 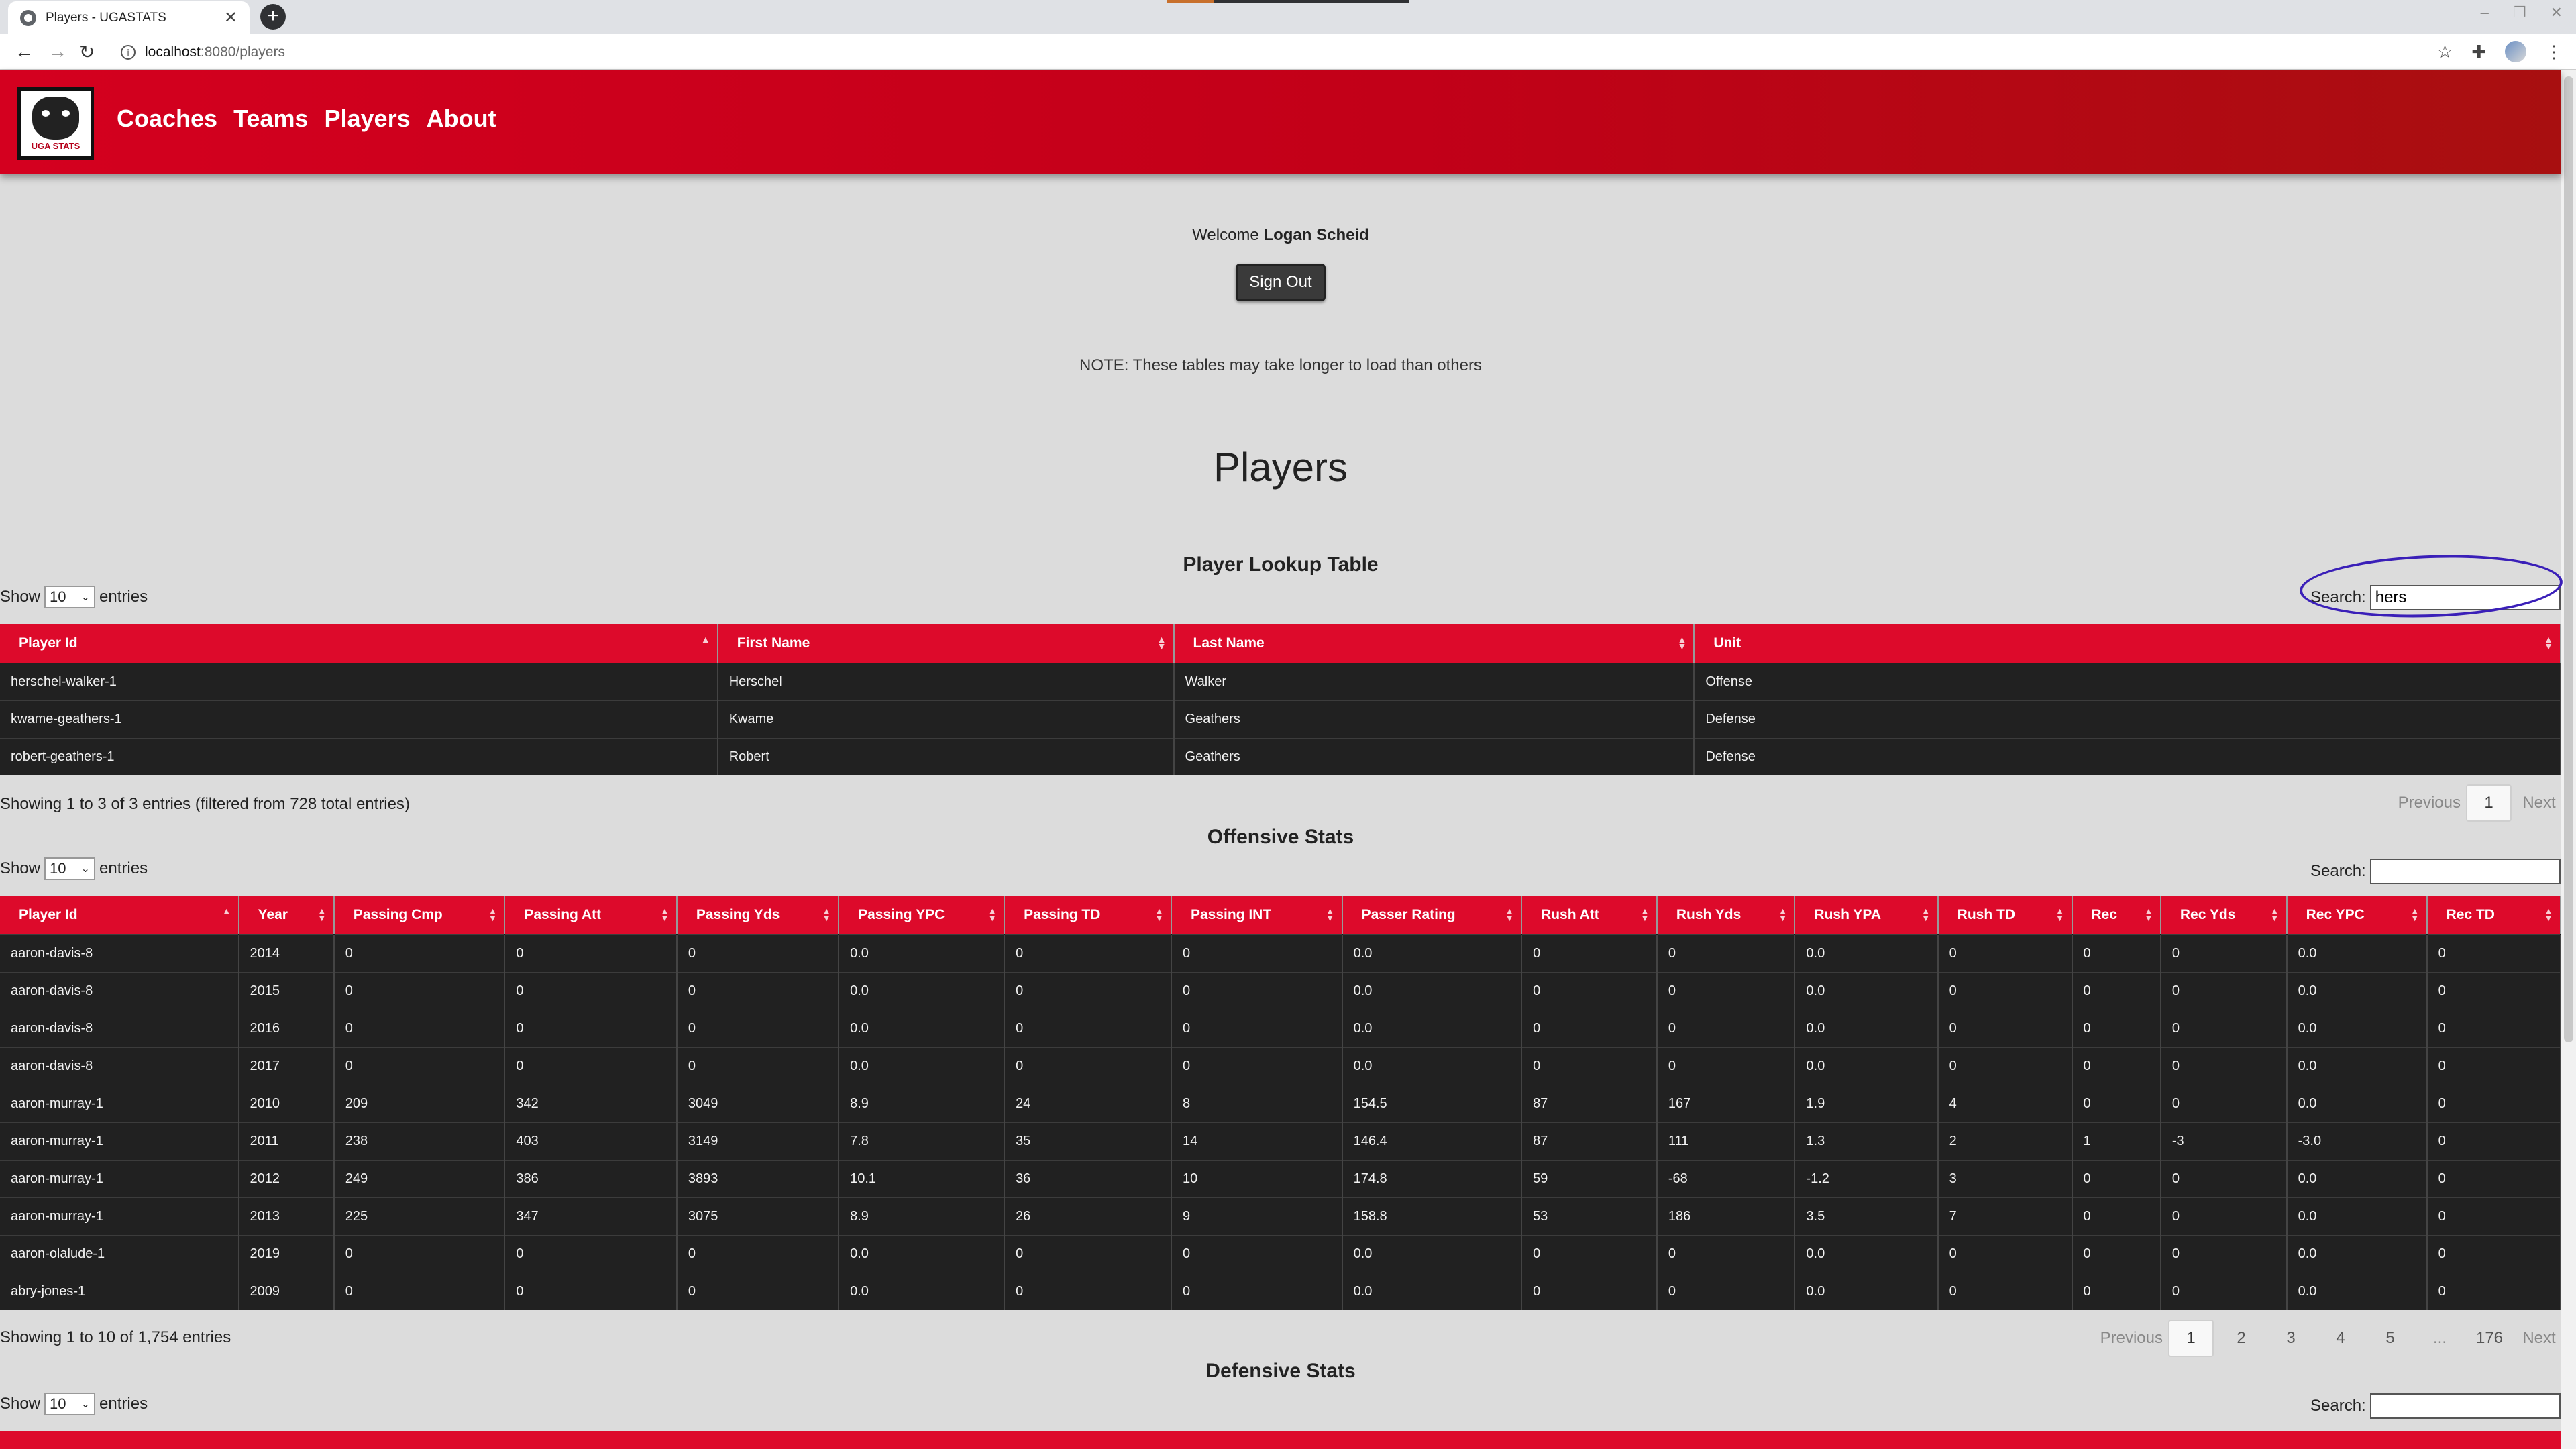 What do you see at coordinates (2494, 915) in the screenshot?
I see `column-header-rec-td: Rec TD ▲ ▼` at bounding box center [2494, 915].